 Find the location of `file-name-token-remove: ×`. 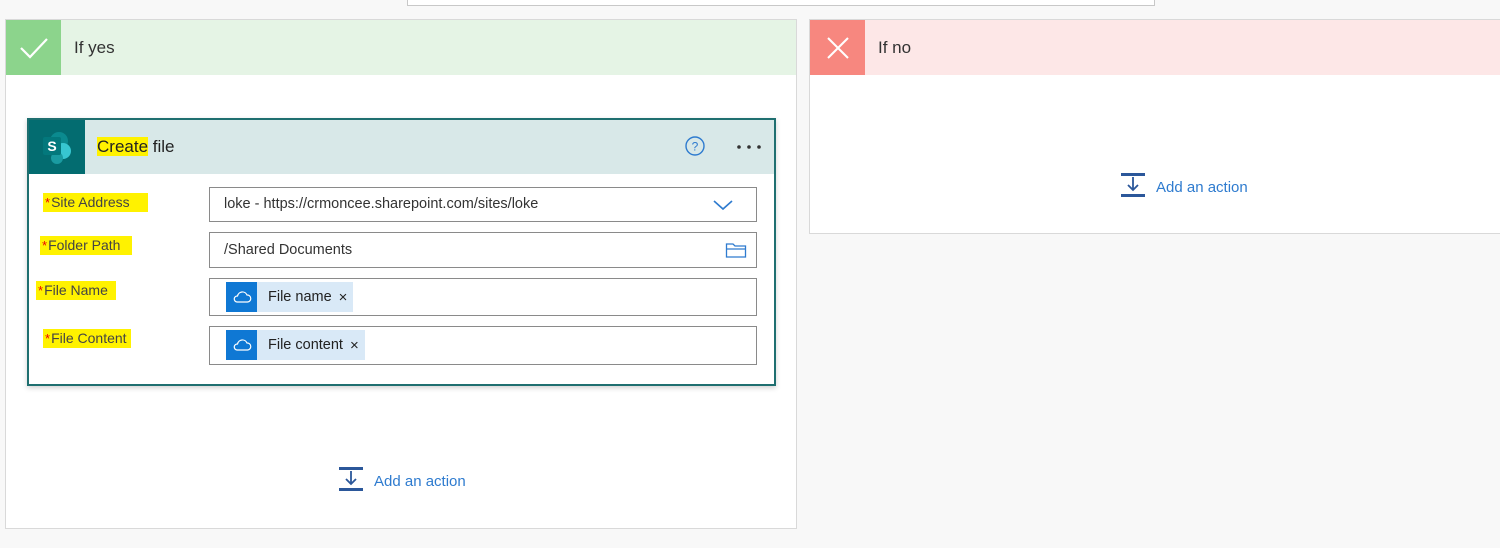

file-name-token-remove: × is located at coordinates (346, 297).